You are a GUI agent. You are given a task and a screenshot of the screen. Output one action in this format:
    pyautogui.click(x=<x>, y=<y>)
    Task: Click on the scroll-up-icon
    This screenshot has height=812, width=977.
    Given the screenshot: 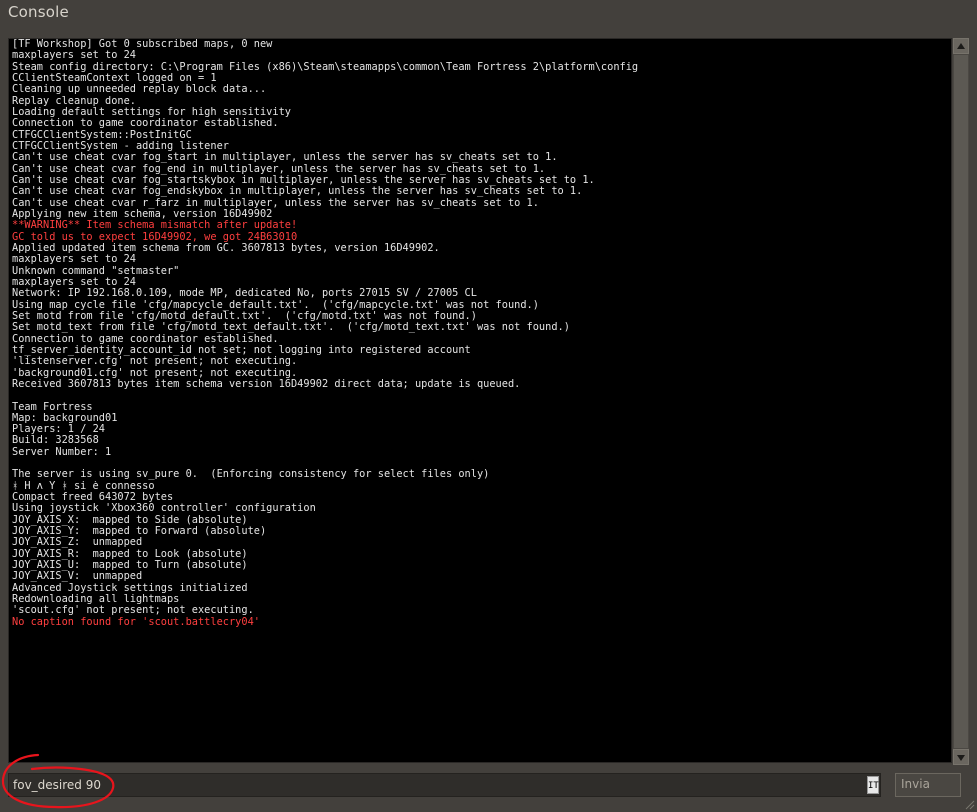 What is the action you would take?
    pyautogui.click(x=961, y=46)
    